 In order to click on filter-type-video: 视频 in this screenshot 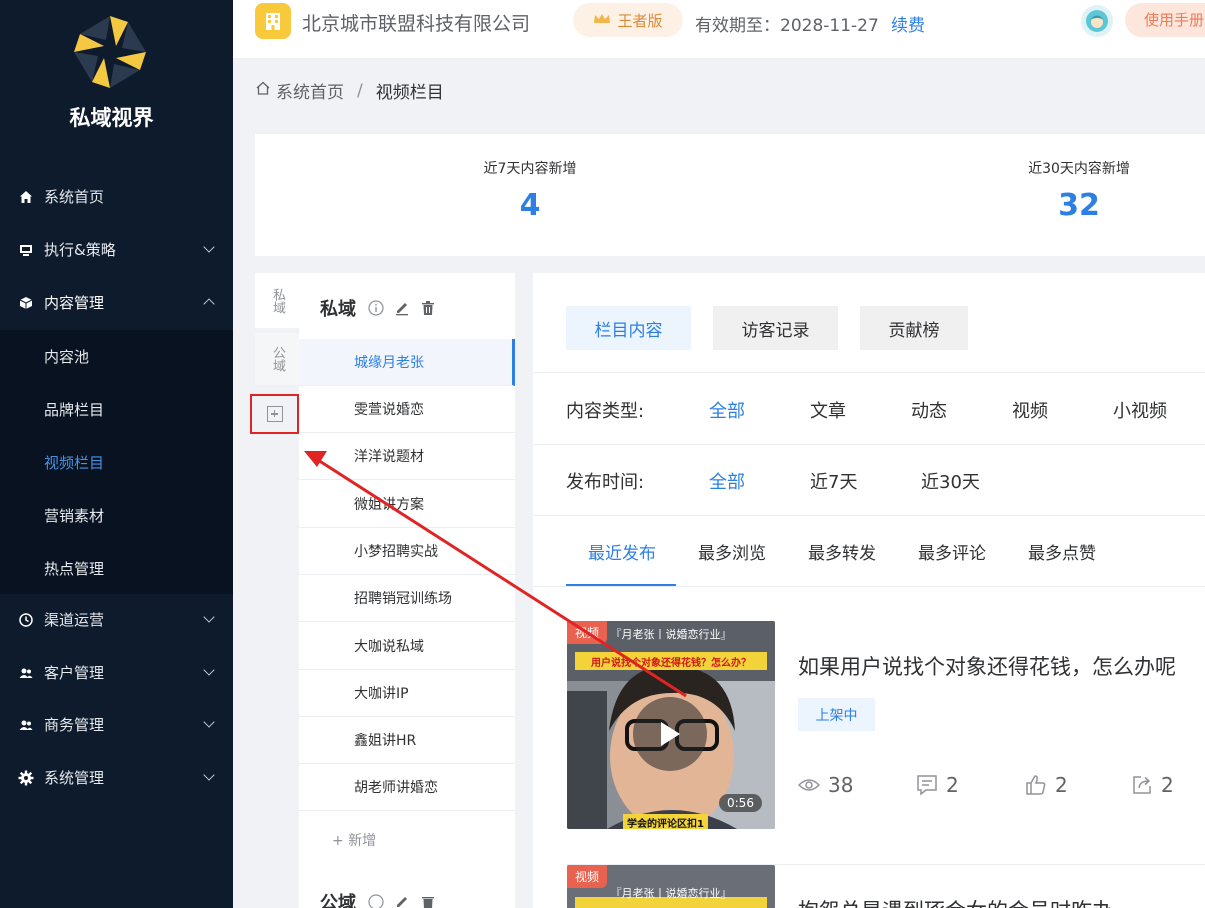, I will do `click(1030, 410)`.